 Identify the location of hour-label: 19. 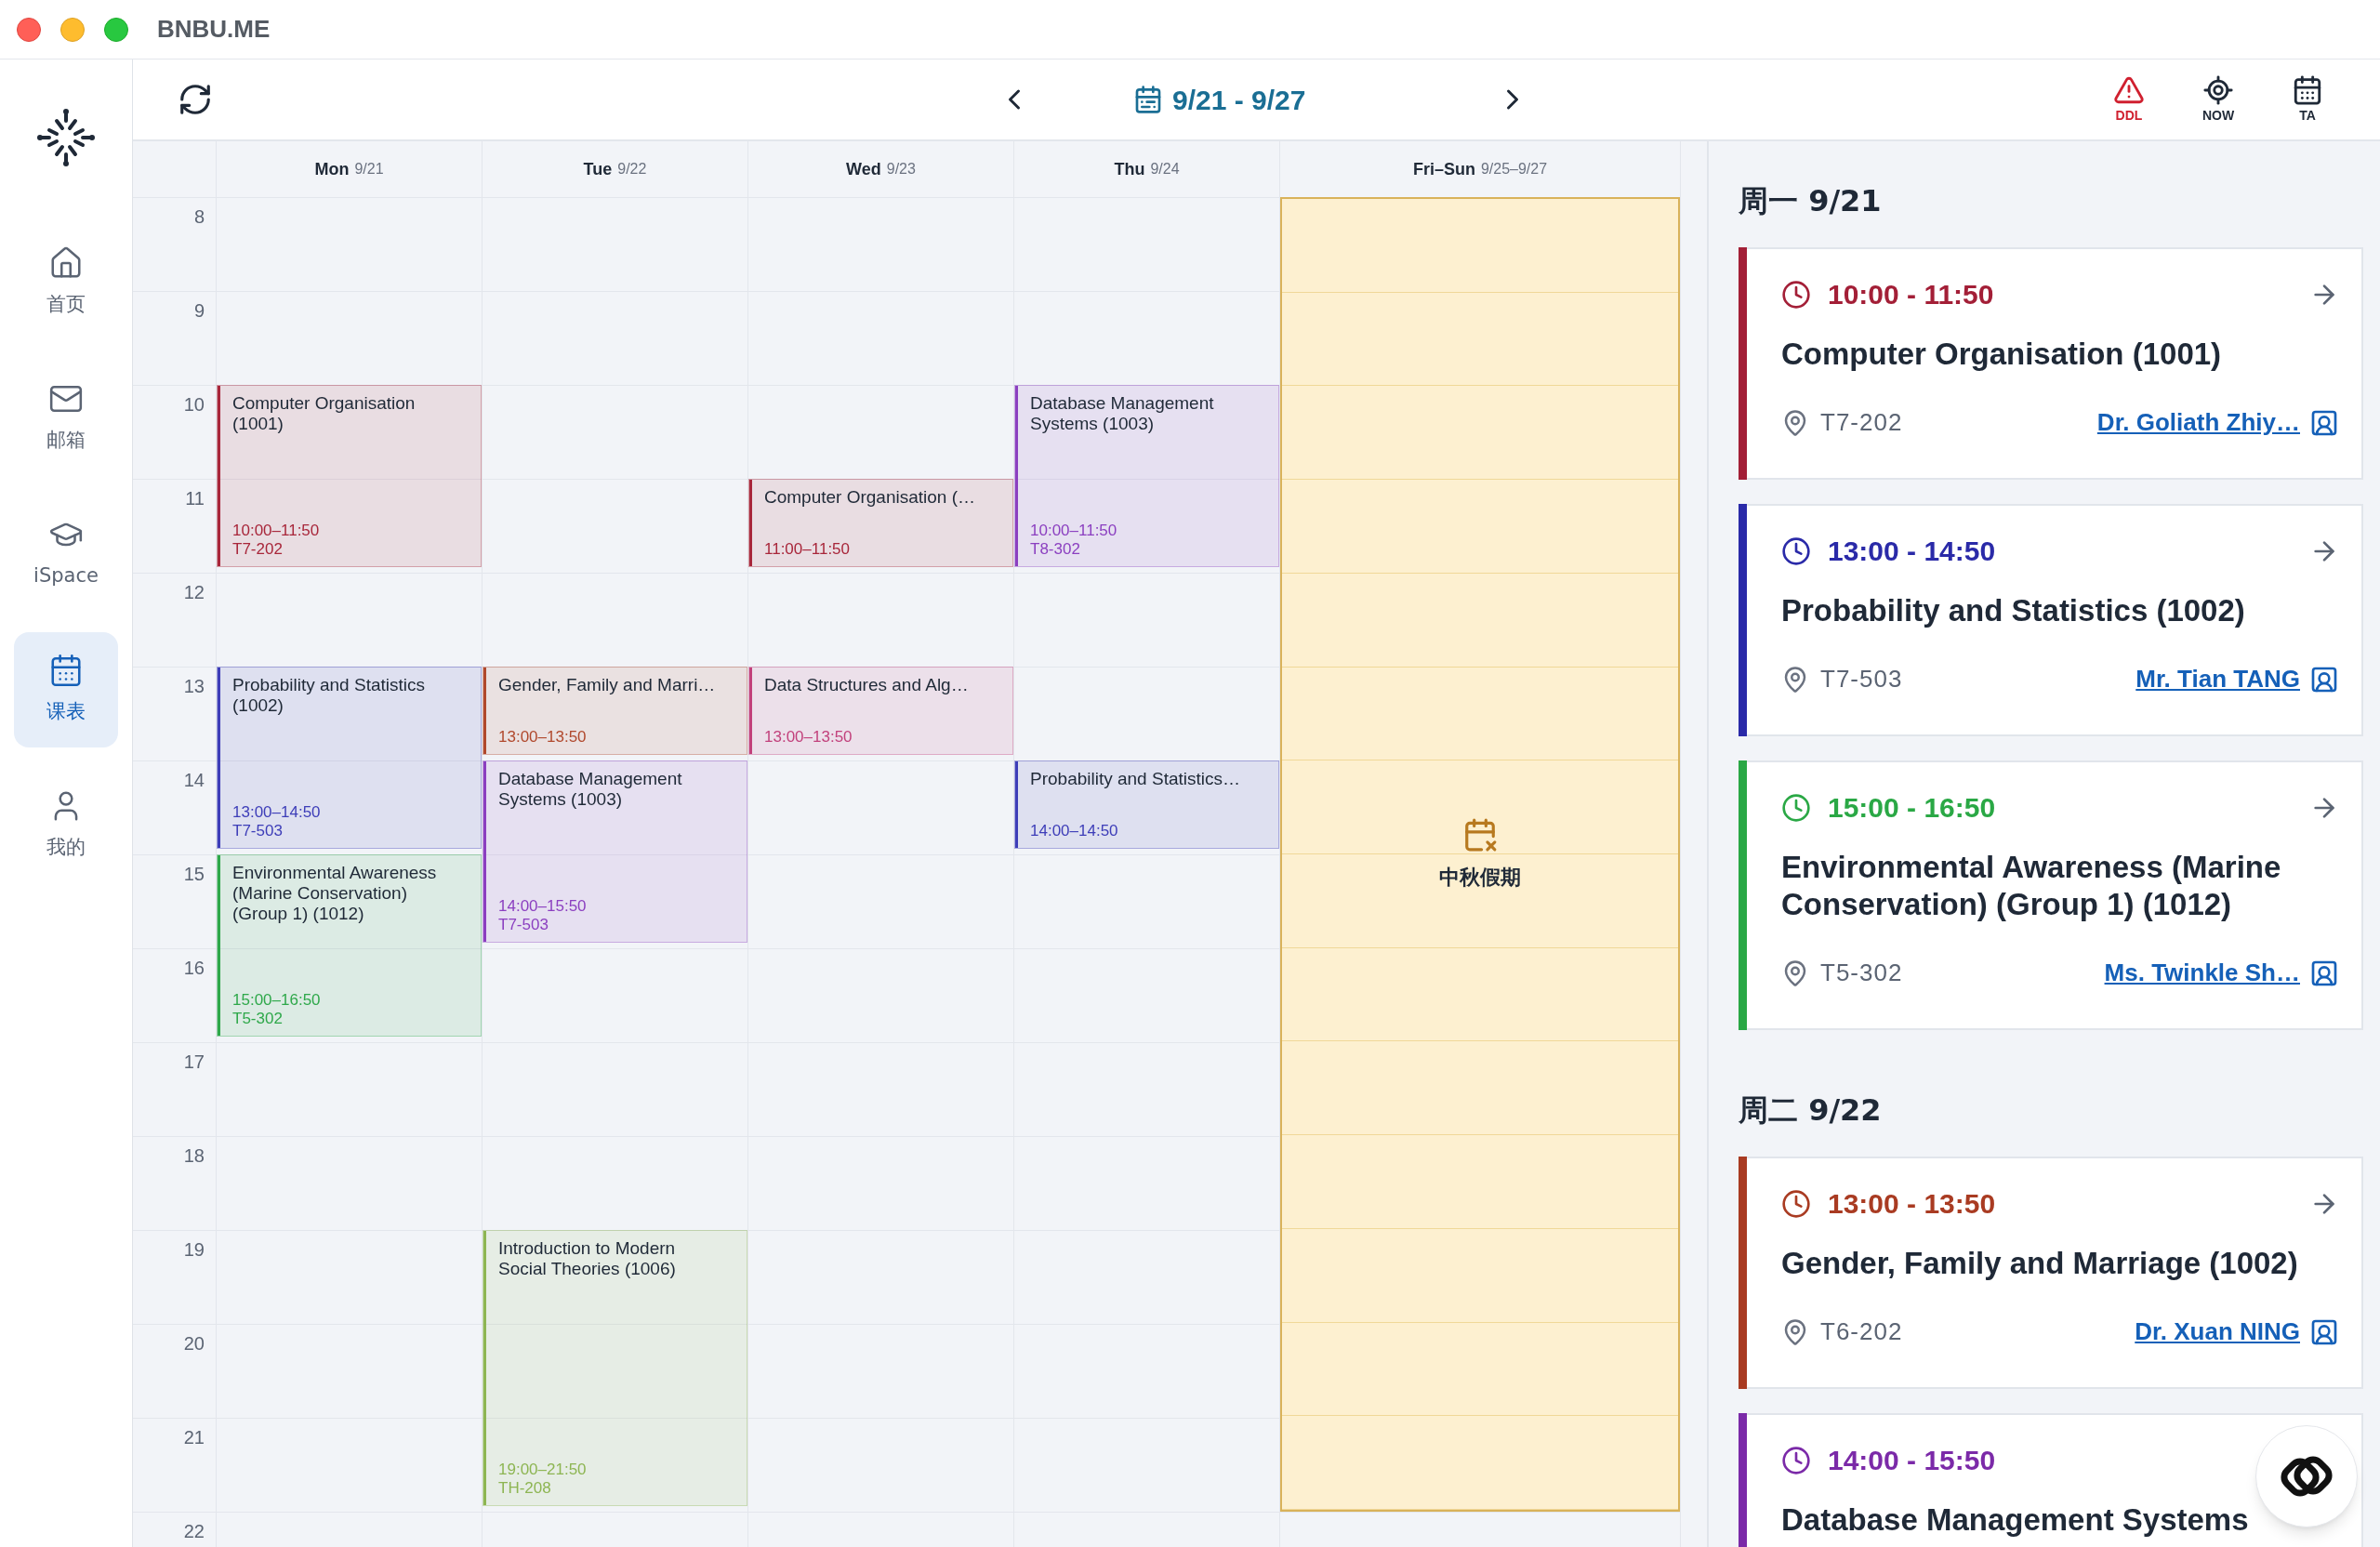
(194, 1250).